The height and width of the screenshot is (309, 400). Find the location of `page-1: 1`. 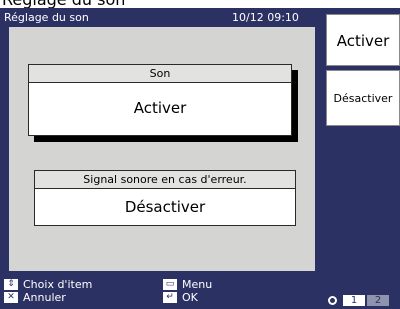

page-1: 1 is located at coordinates (354, 300).